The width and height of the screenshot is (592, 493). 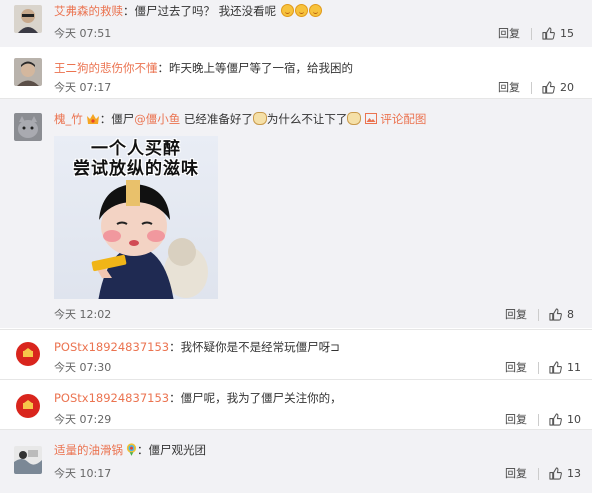 I want to click on like-button: 15, so click(x=558, y=34).